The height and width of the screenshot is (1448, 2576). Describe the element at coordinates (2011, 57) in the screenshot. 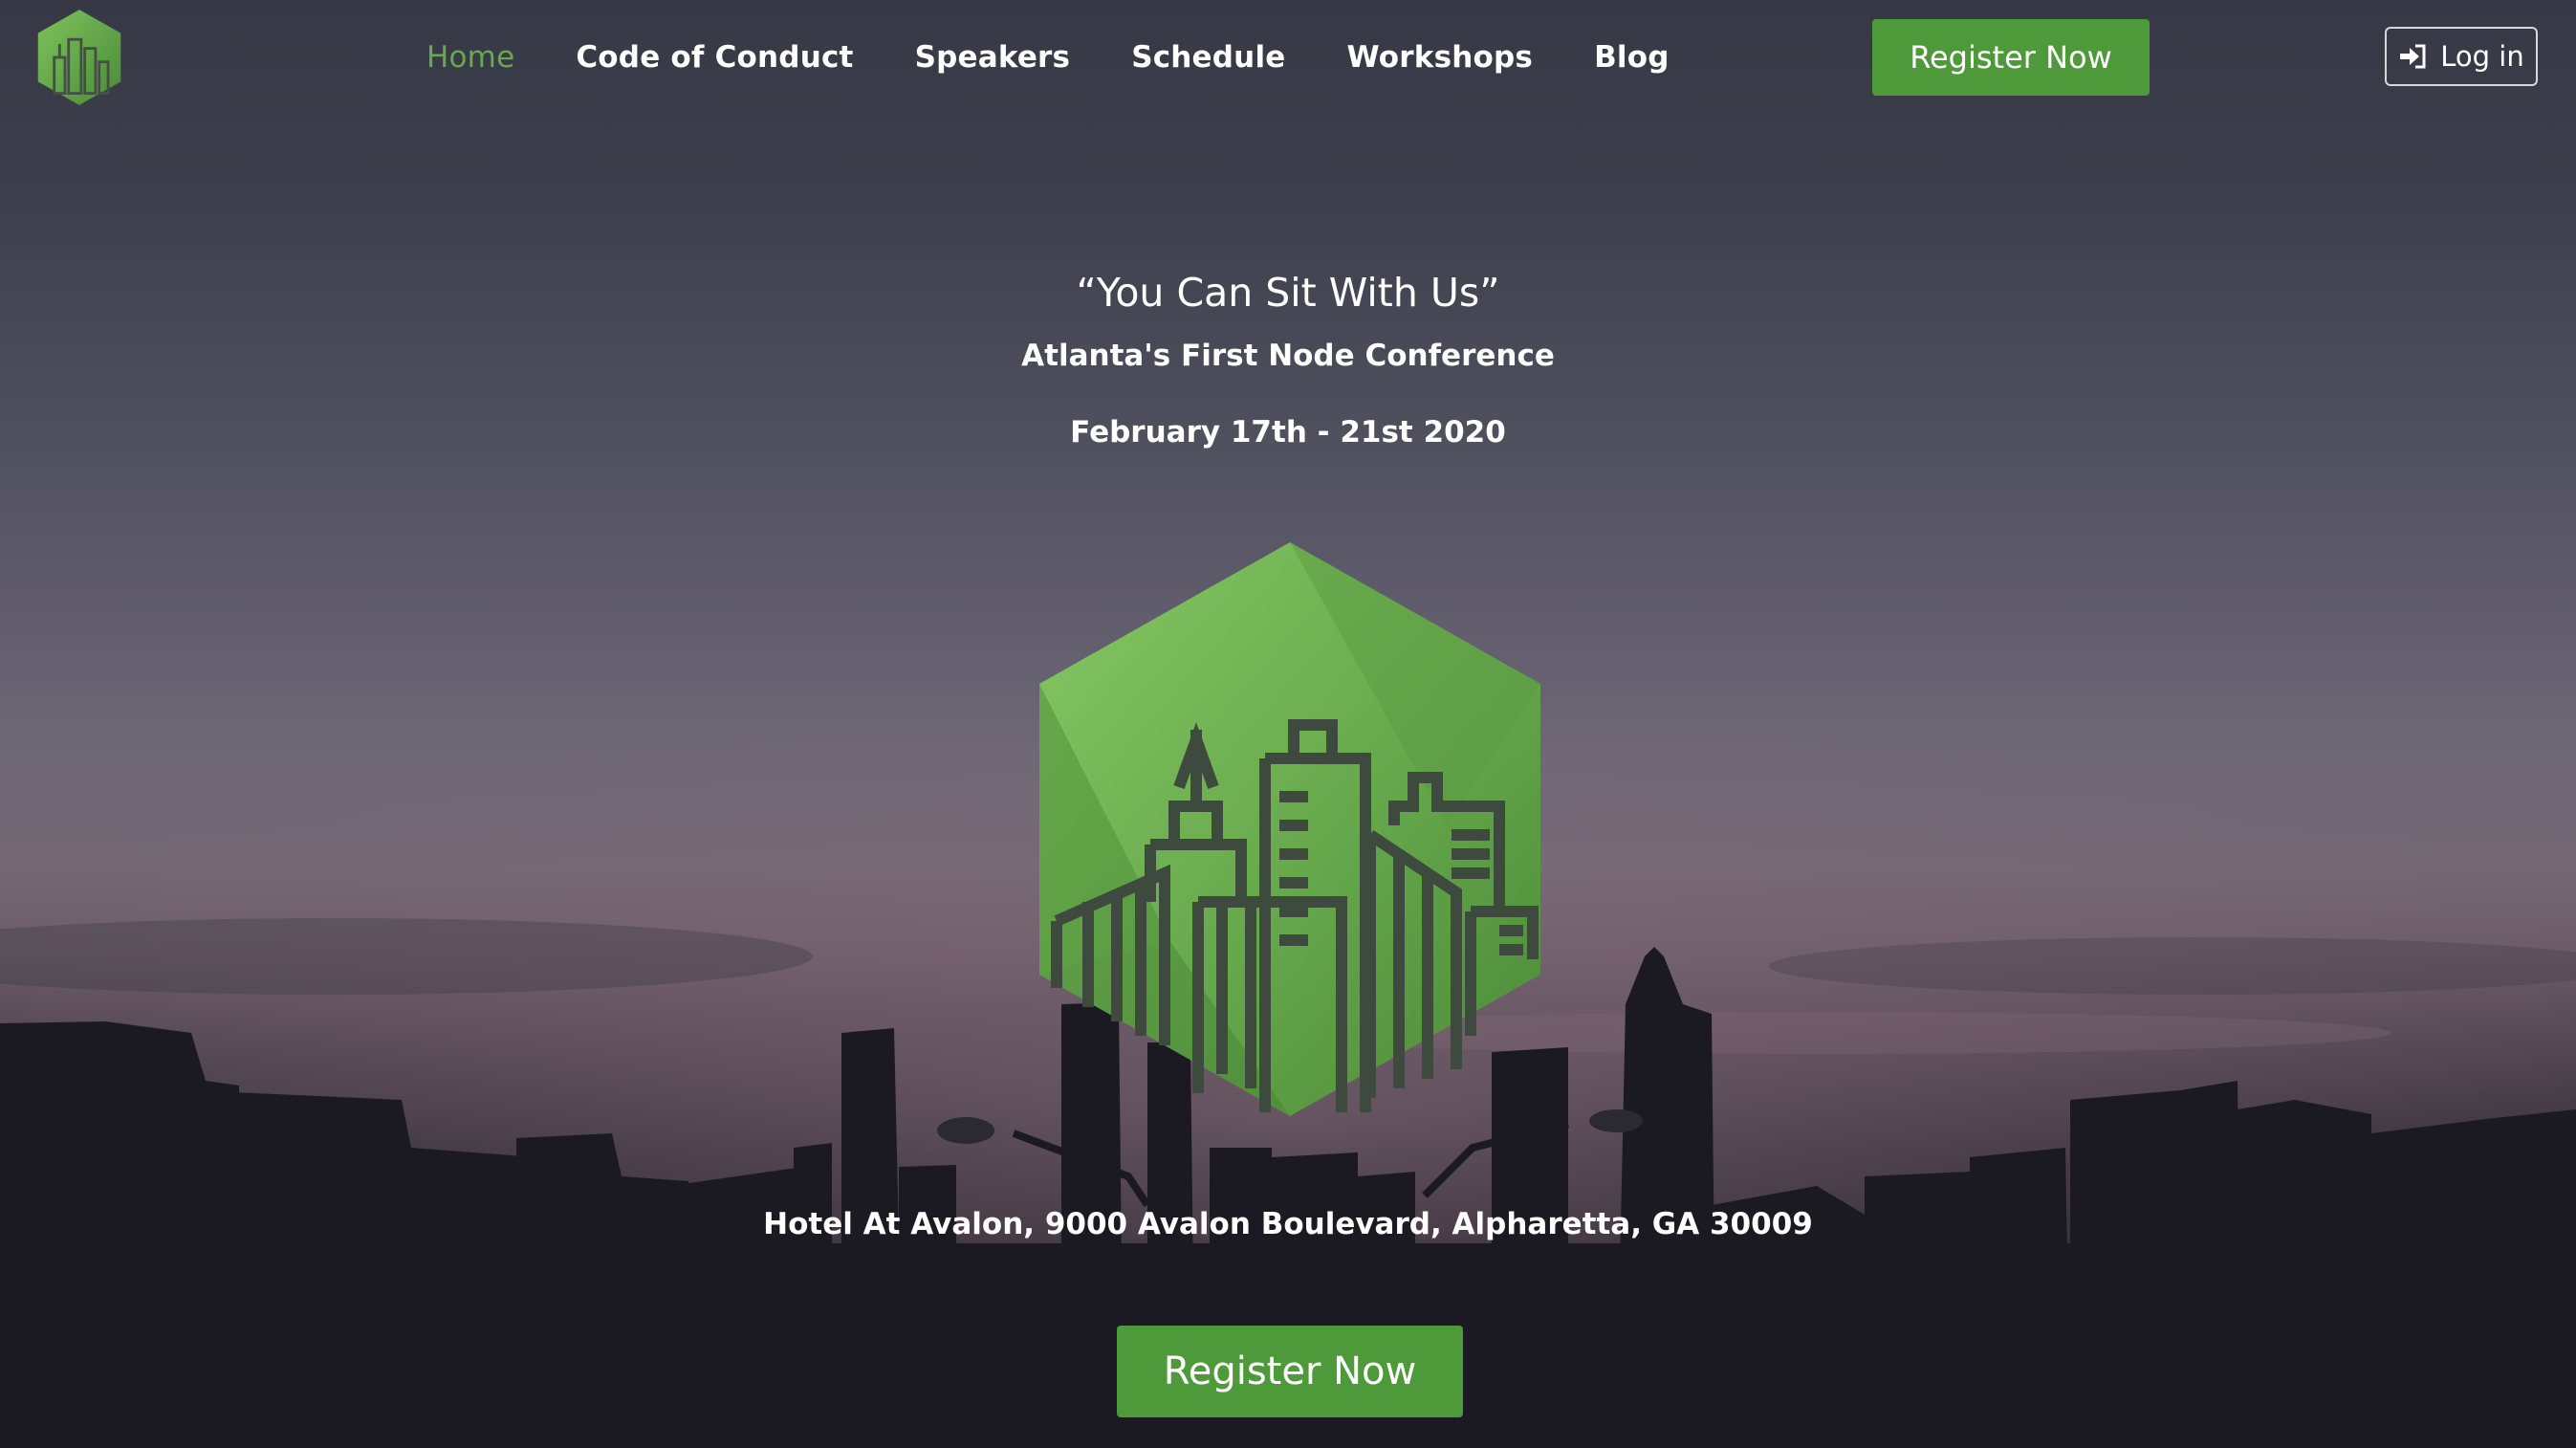

I see `nav-register-button: Register Now` at that location.